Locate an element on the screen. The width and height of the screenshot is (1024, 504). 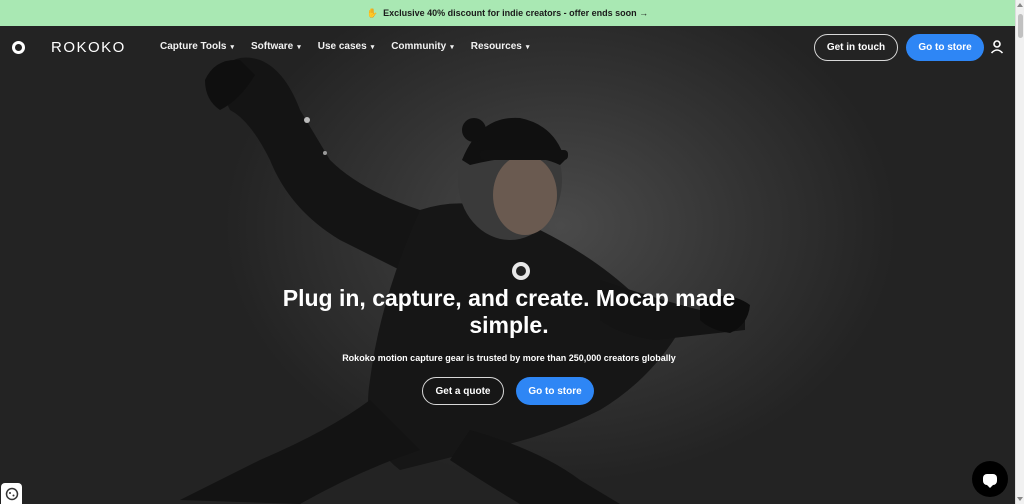
hand-icon: ✋ is located at coordinates (372, 12).